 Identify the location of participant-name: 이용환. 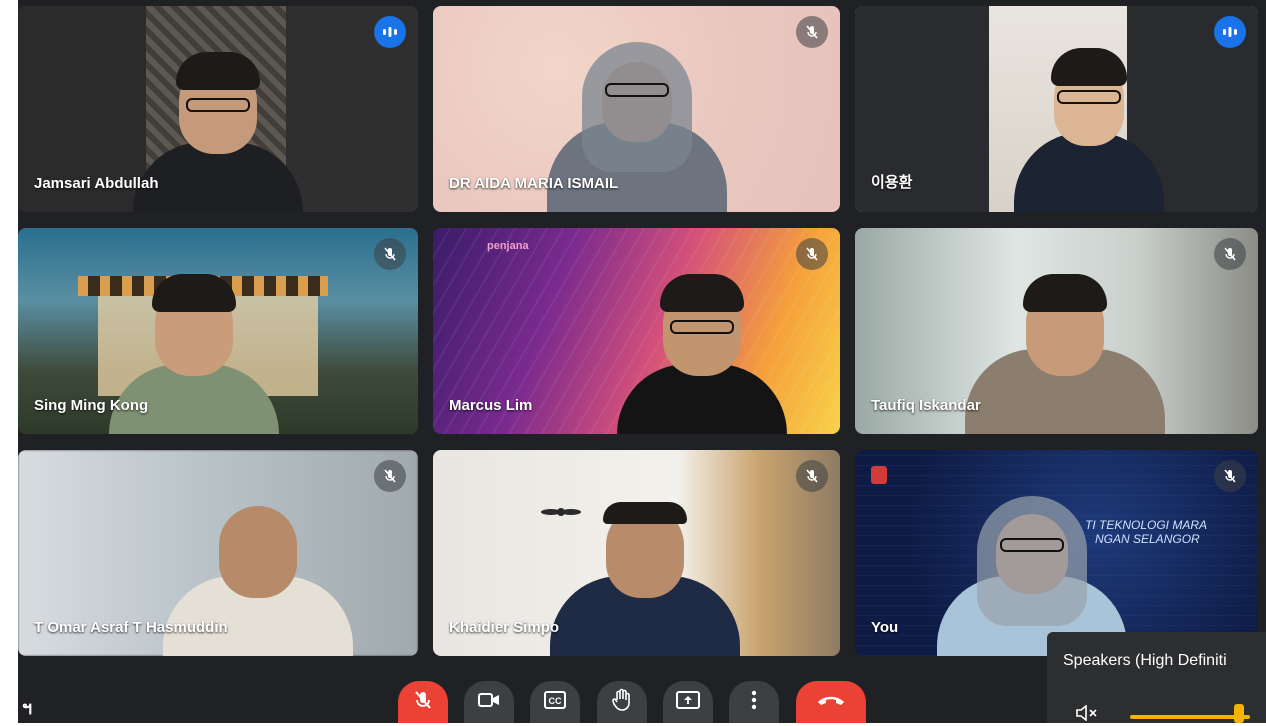
(892, 182).